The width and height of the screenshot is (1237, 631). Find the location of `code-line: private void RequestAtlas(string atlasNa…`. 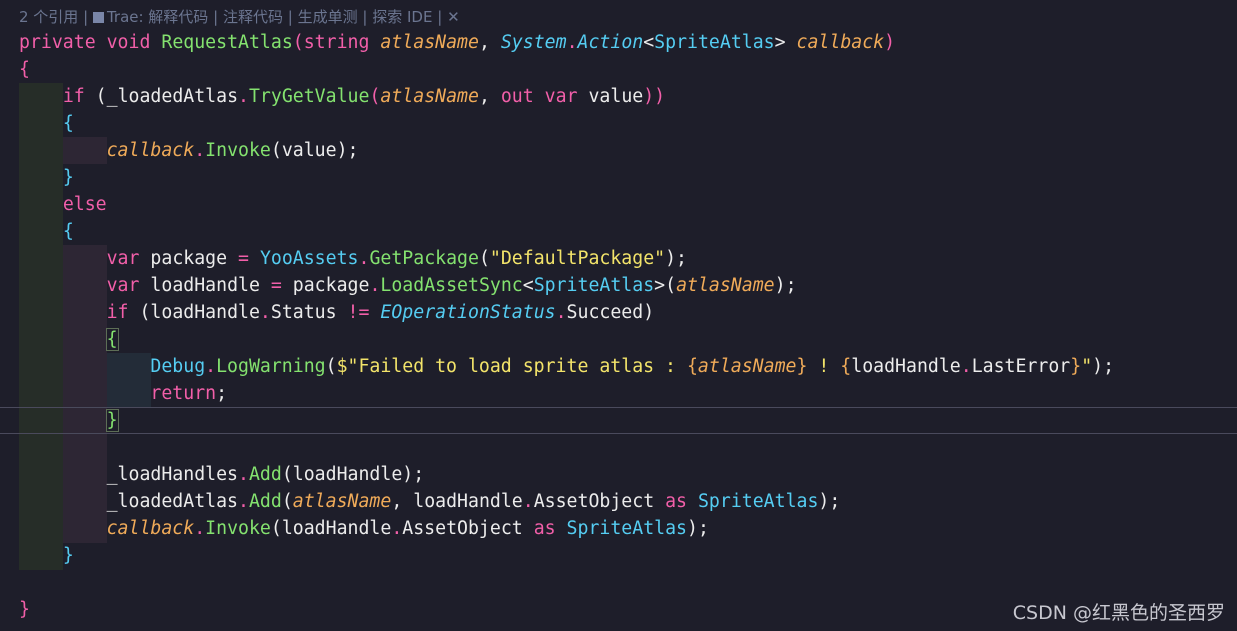

code-line: private void RequestAtlas(string atlasNa… is located at coordinates (457, 42).